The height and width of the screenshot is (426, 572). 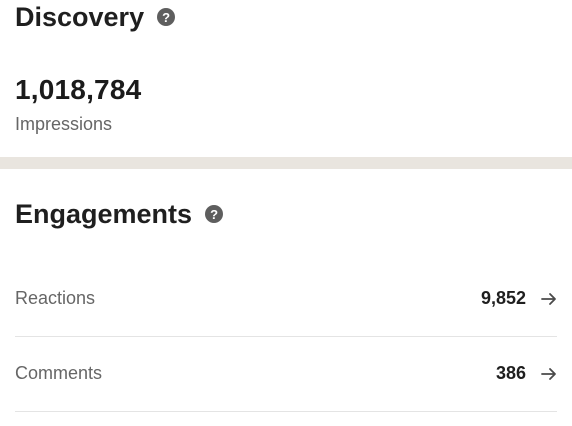 What do you see at coordinates (80, 16) in the screenshot?
I see `discovery-title: Discovery` at bounding box center [80, 16].